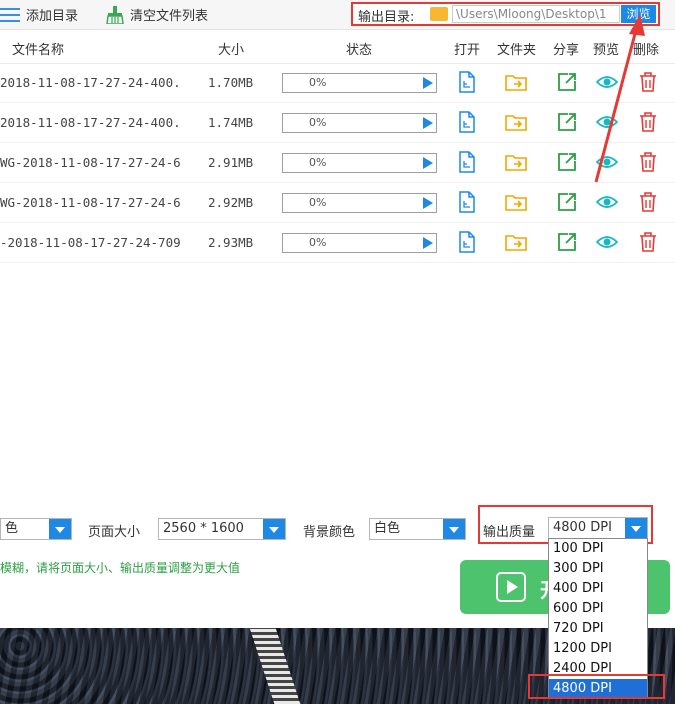 This screenshot has height=704, width=675. What do you see at coordinates (598, 569) in the screenshot?
I see `quality-option: 300 DPI` at bounding box center [598, 569].